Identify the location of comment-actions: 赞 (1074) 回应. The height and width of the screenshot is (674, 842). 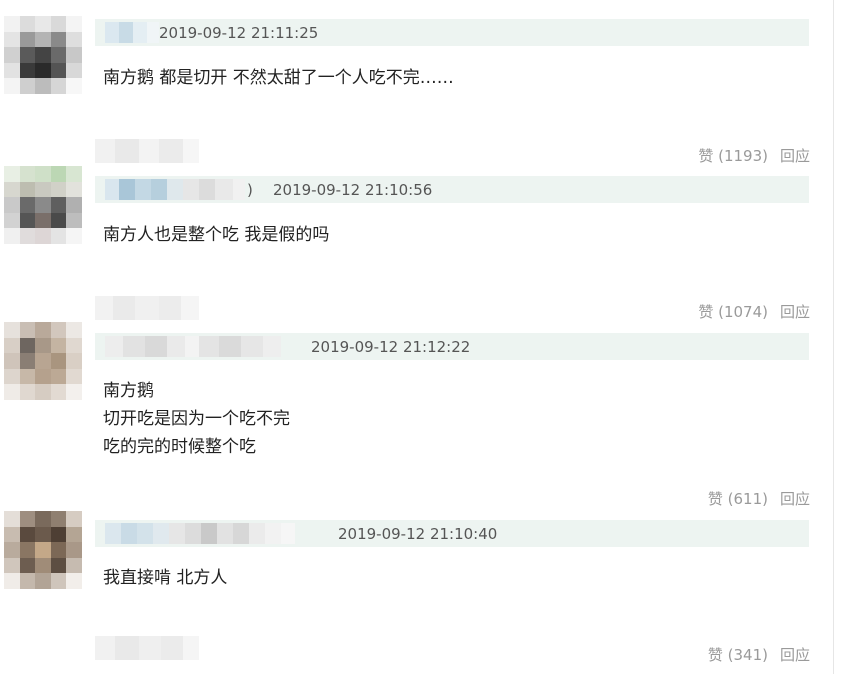
(754, 311).